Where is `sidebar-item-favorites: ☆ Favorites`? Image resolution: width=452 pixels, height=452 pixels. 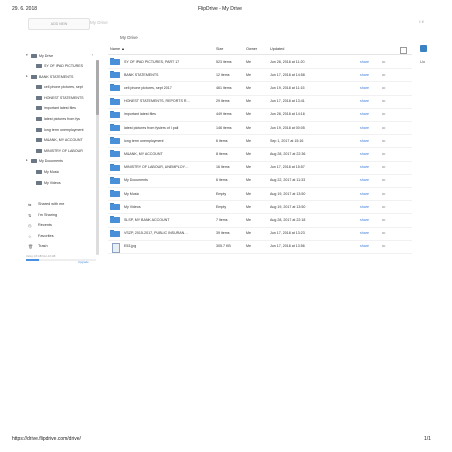 sidebar-item-favorites: ☆ Favorites is located at coordinates (61, 236).